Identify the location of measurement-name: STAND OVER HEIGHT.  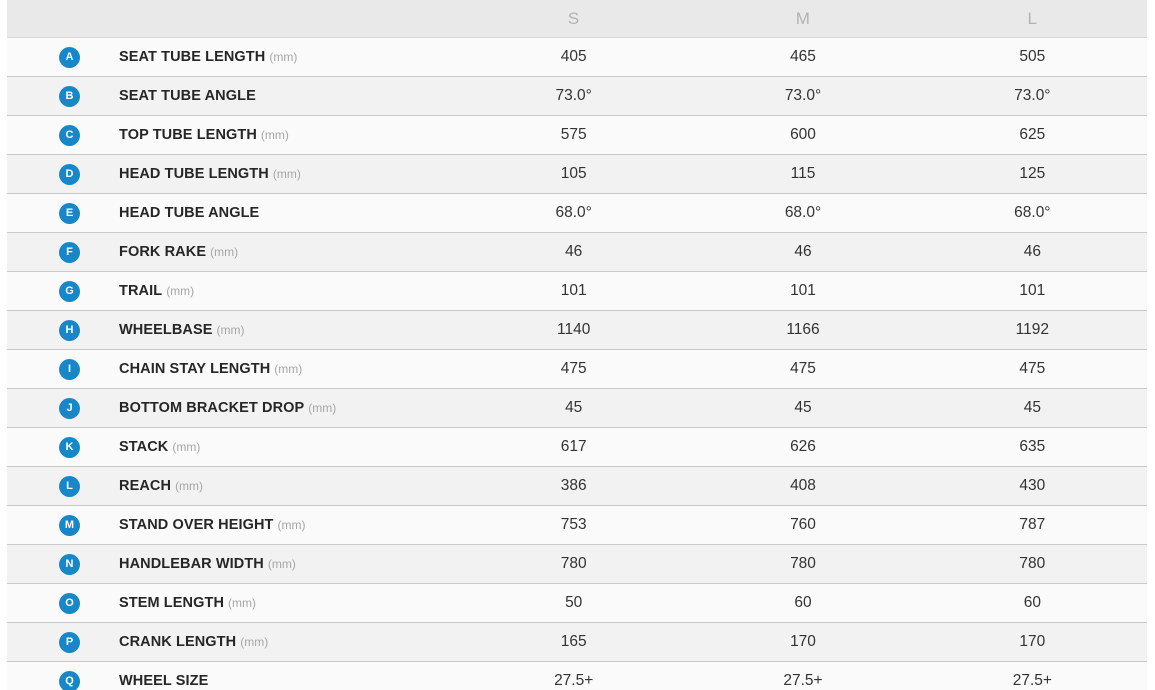
(196, 525).